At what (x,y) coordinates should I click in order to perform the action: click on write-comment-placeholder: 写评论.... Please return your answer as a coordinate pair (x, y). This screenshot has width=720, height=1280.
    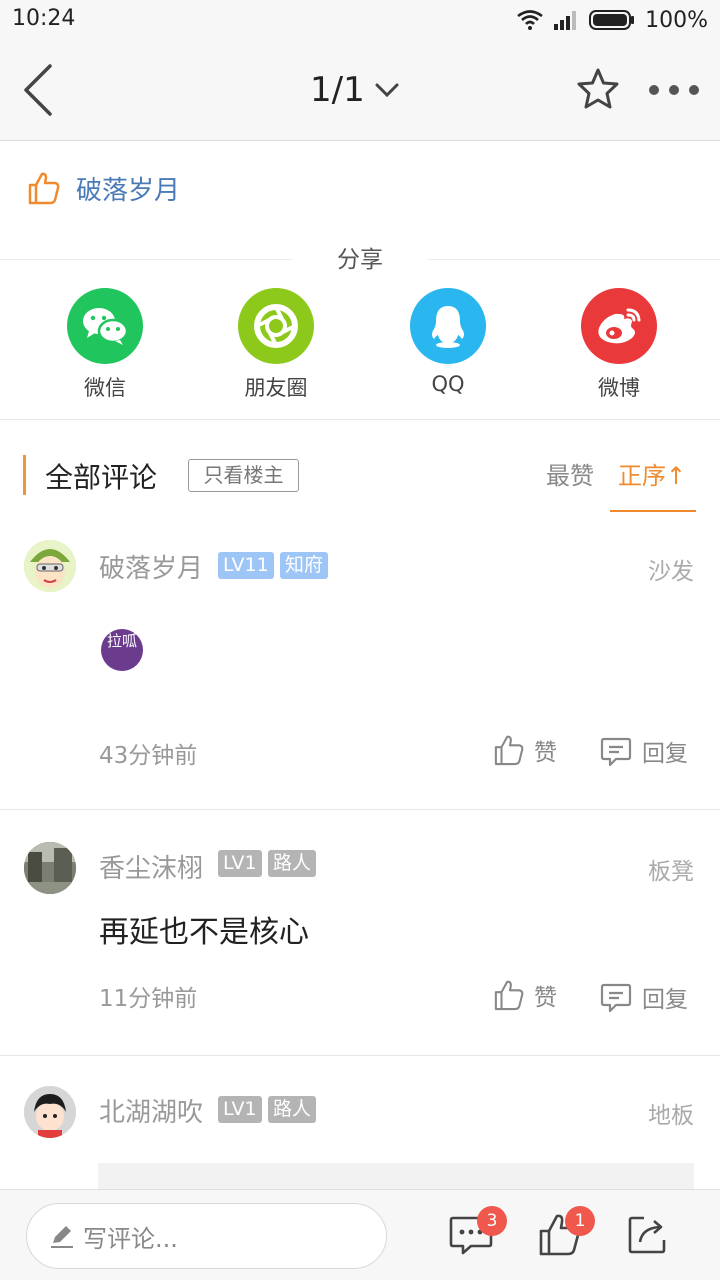
    Looking at the image, I should click on (130, 1238).